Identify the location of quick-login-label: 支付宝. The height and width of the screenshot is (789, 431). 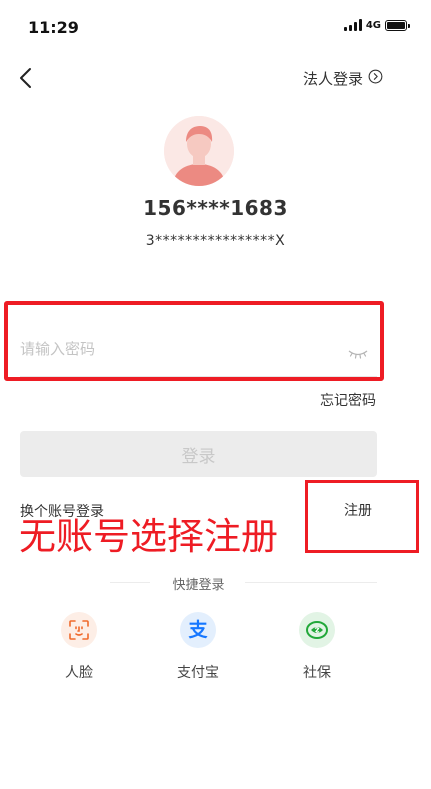
(198, 673).